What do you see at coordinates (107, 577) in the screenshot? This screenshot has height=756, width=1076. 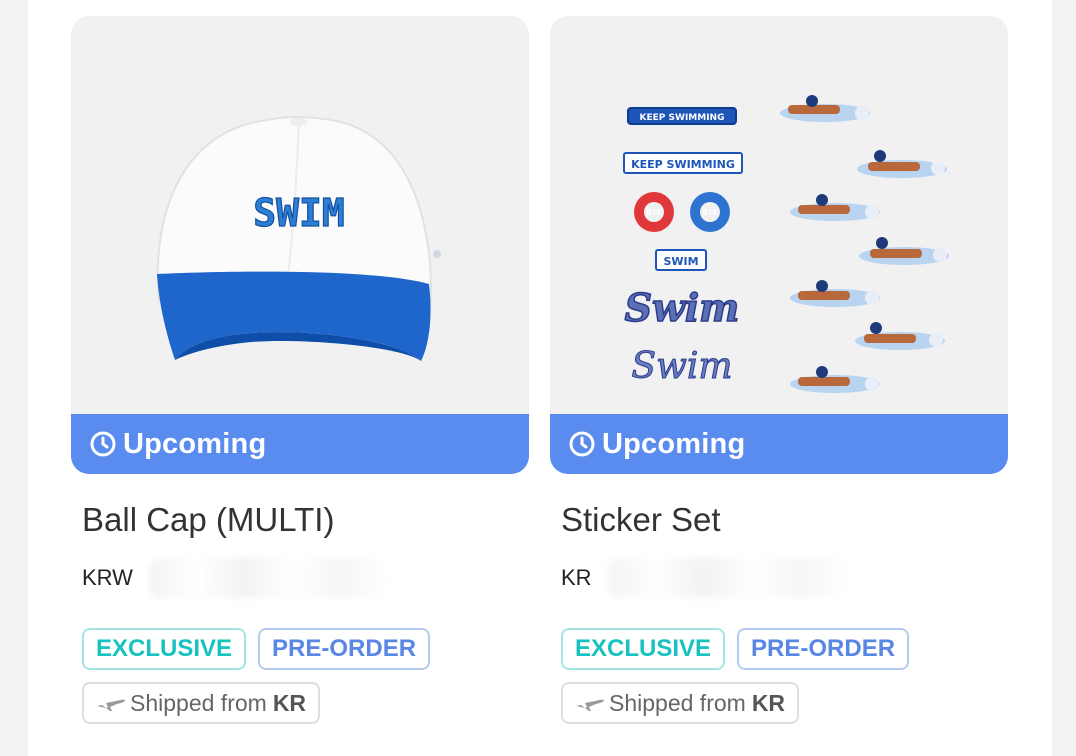 I see `price-currency: KRW` at bounding box center [107, 577].